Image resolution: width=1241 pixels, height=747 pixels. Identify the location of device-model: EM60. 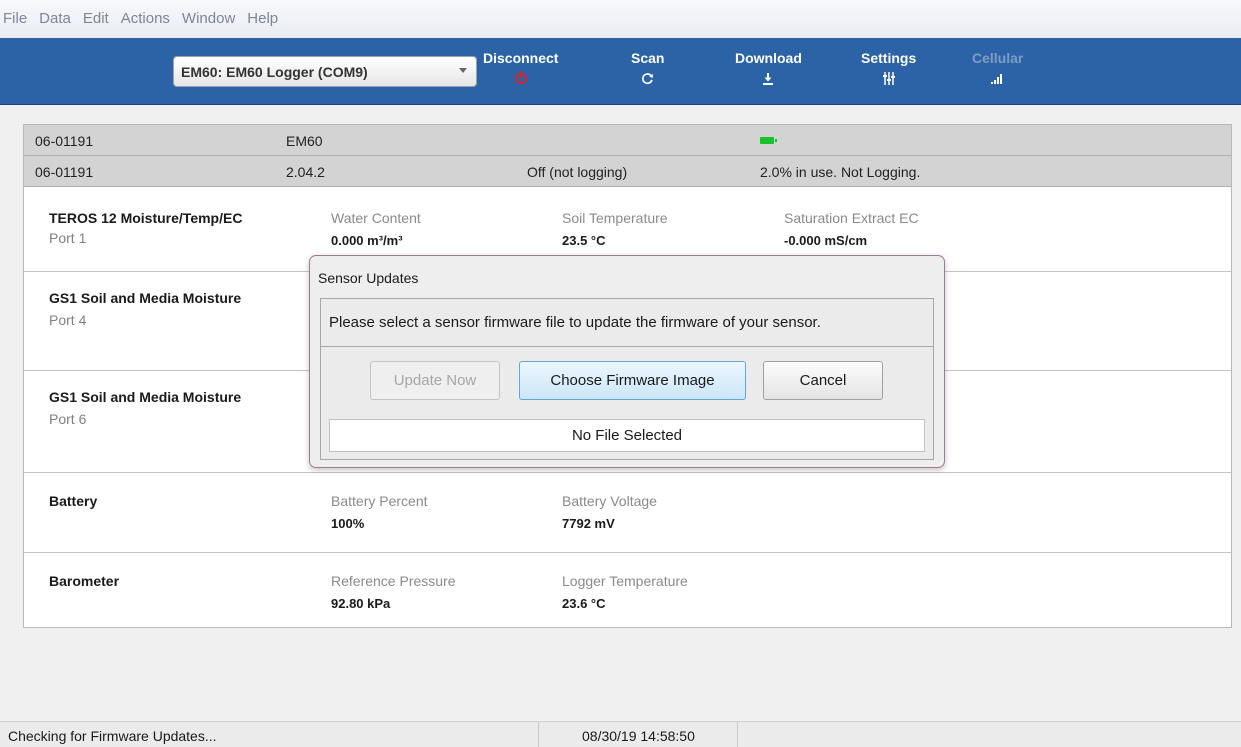
(304, 141).